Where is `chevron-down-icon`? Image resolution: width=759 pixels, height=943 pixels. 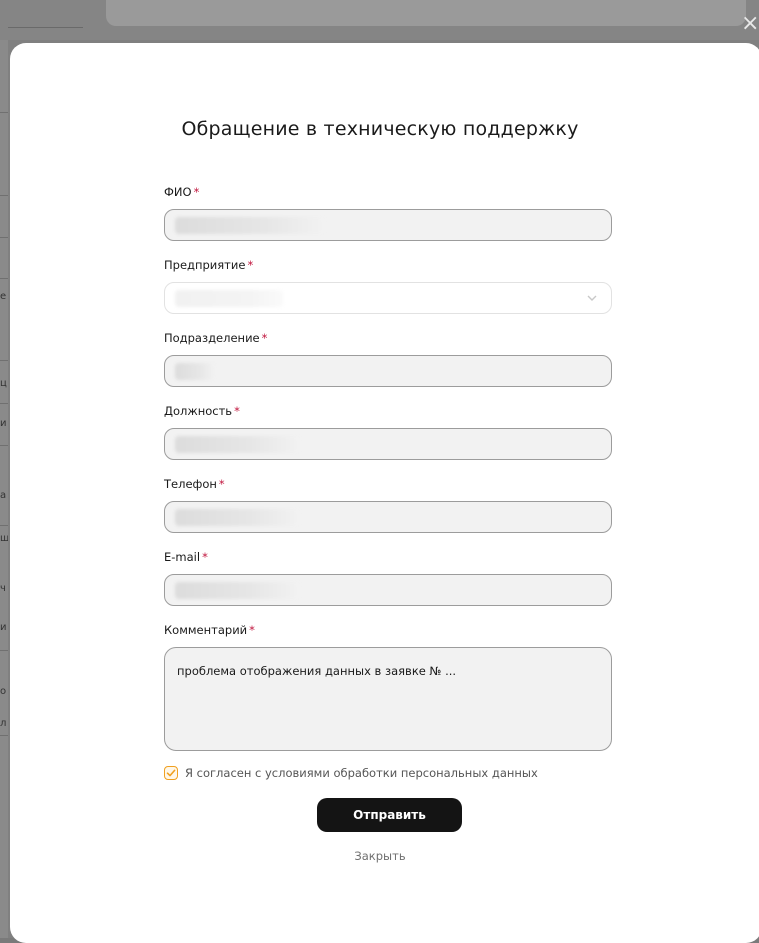
chevron-down-icon is located at coordinates (592, 298).